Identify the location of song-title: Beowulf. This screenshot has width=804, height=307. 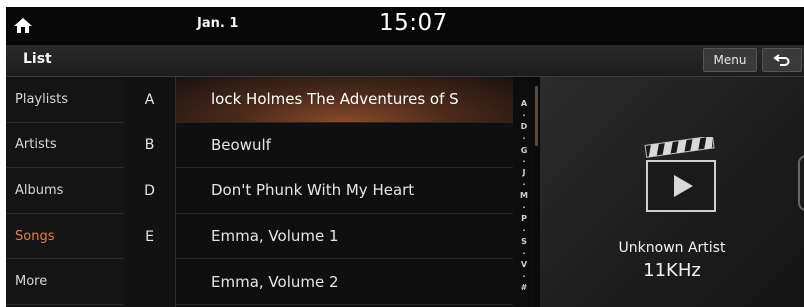
(241, 144).